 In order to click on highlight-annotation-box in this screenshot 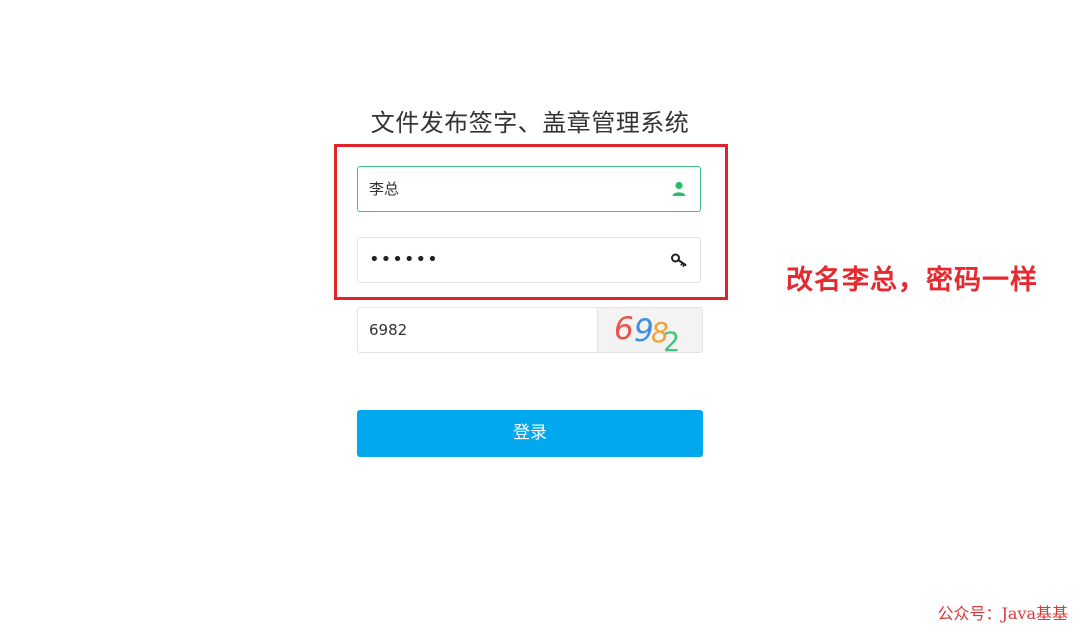, I will do `click(531, 222)`.